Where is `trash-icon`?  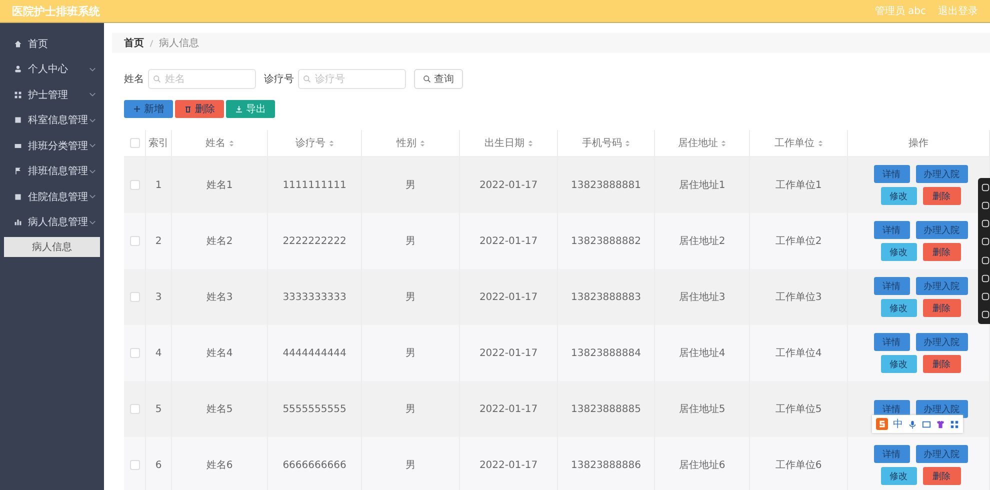 trash-icon is located at coordinates (188, 109).